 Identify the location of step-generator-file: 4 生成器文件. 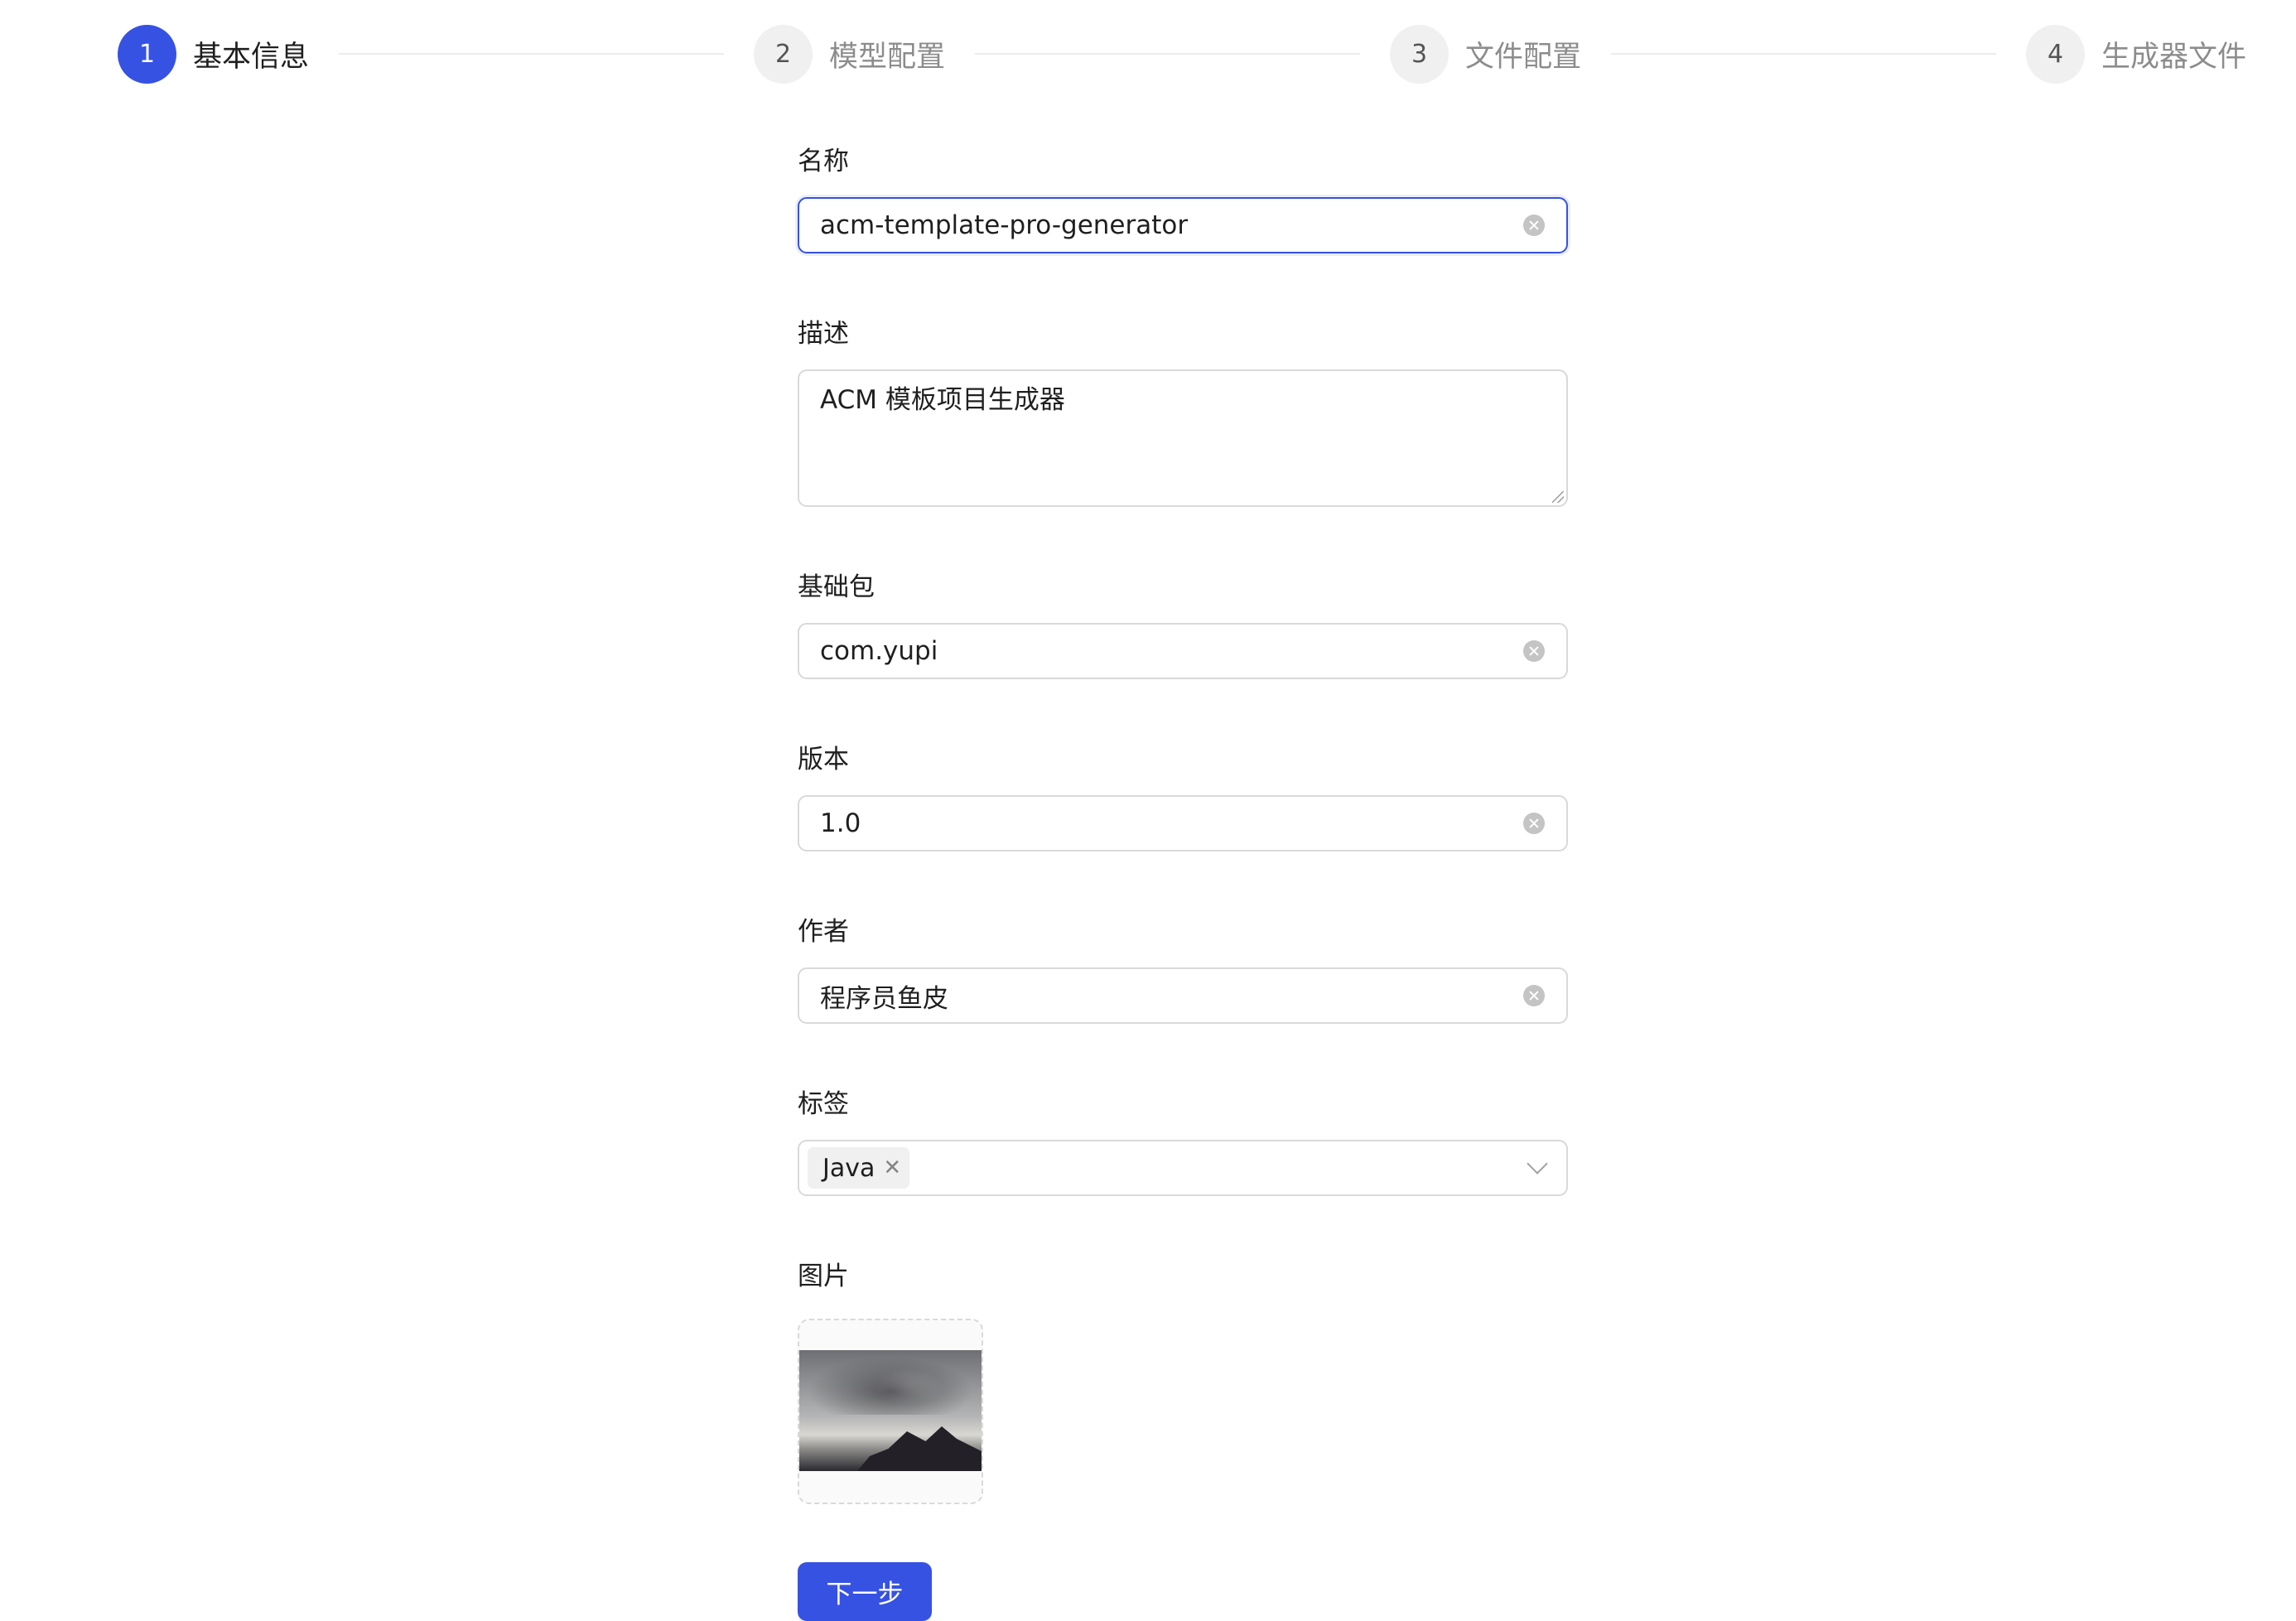
(2136, 54).